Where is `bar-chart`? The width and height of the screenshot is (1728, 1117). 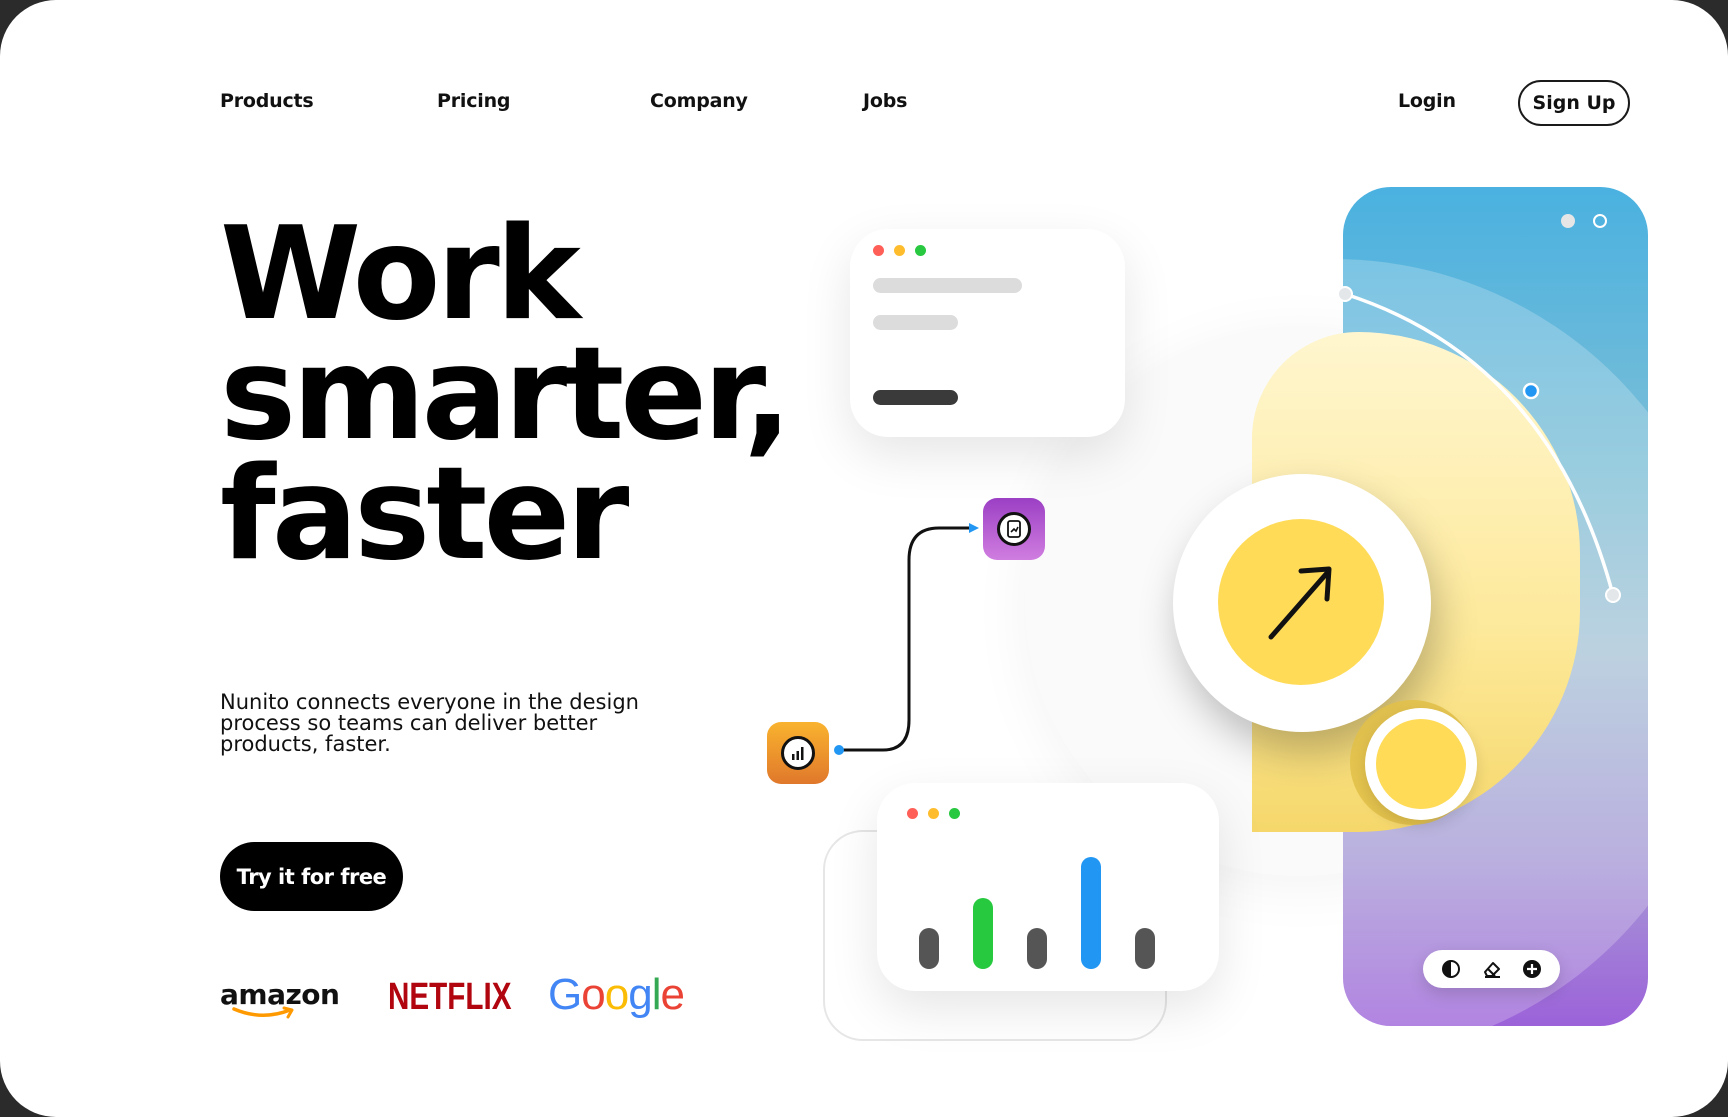 bar-chart is located at coordinates (1048, 887).